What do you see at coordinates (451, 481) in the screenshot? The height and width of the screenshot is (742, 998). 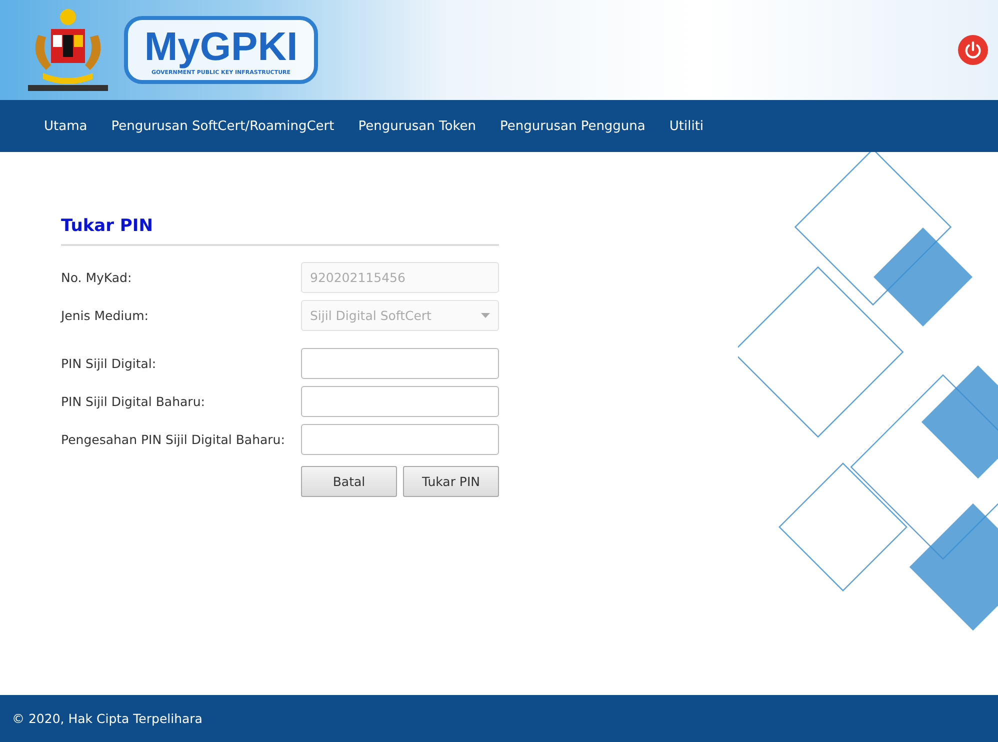 I see `form-button: Tukar PIN` at bounding box center [451, 481].